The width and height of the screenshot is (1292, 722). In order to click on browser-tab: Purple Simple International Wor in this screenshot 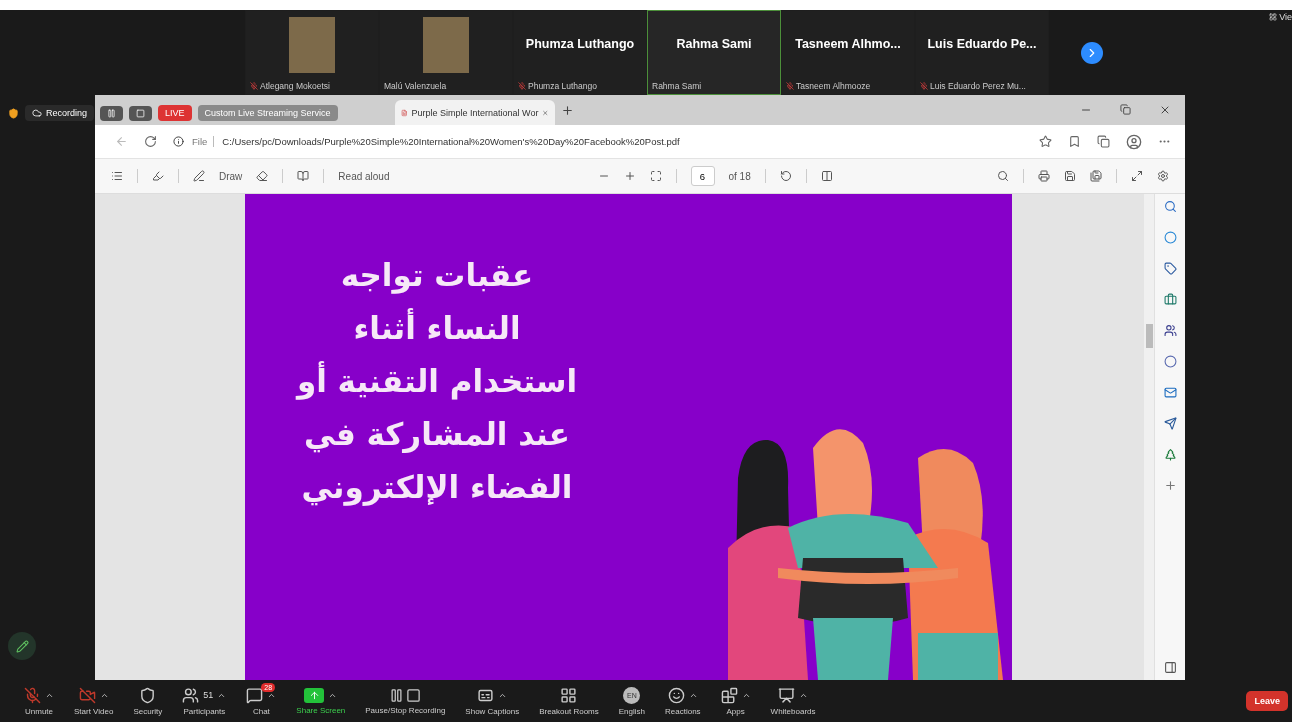, I will do `click(475, 112)`.